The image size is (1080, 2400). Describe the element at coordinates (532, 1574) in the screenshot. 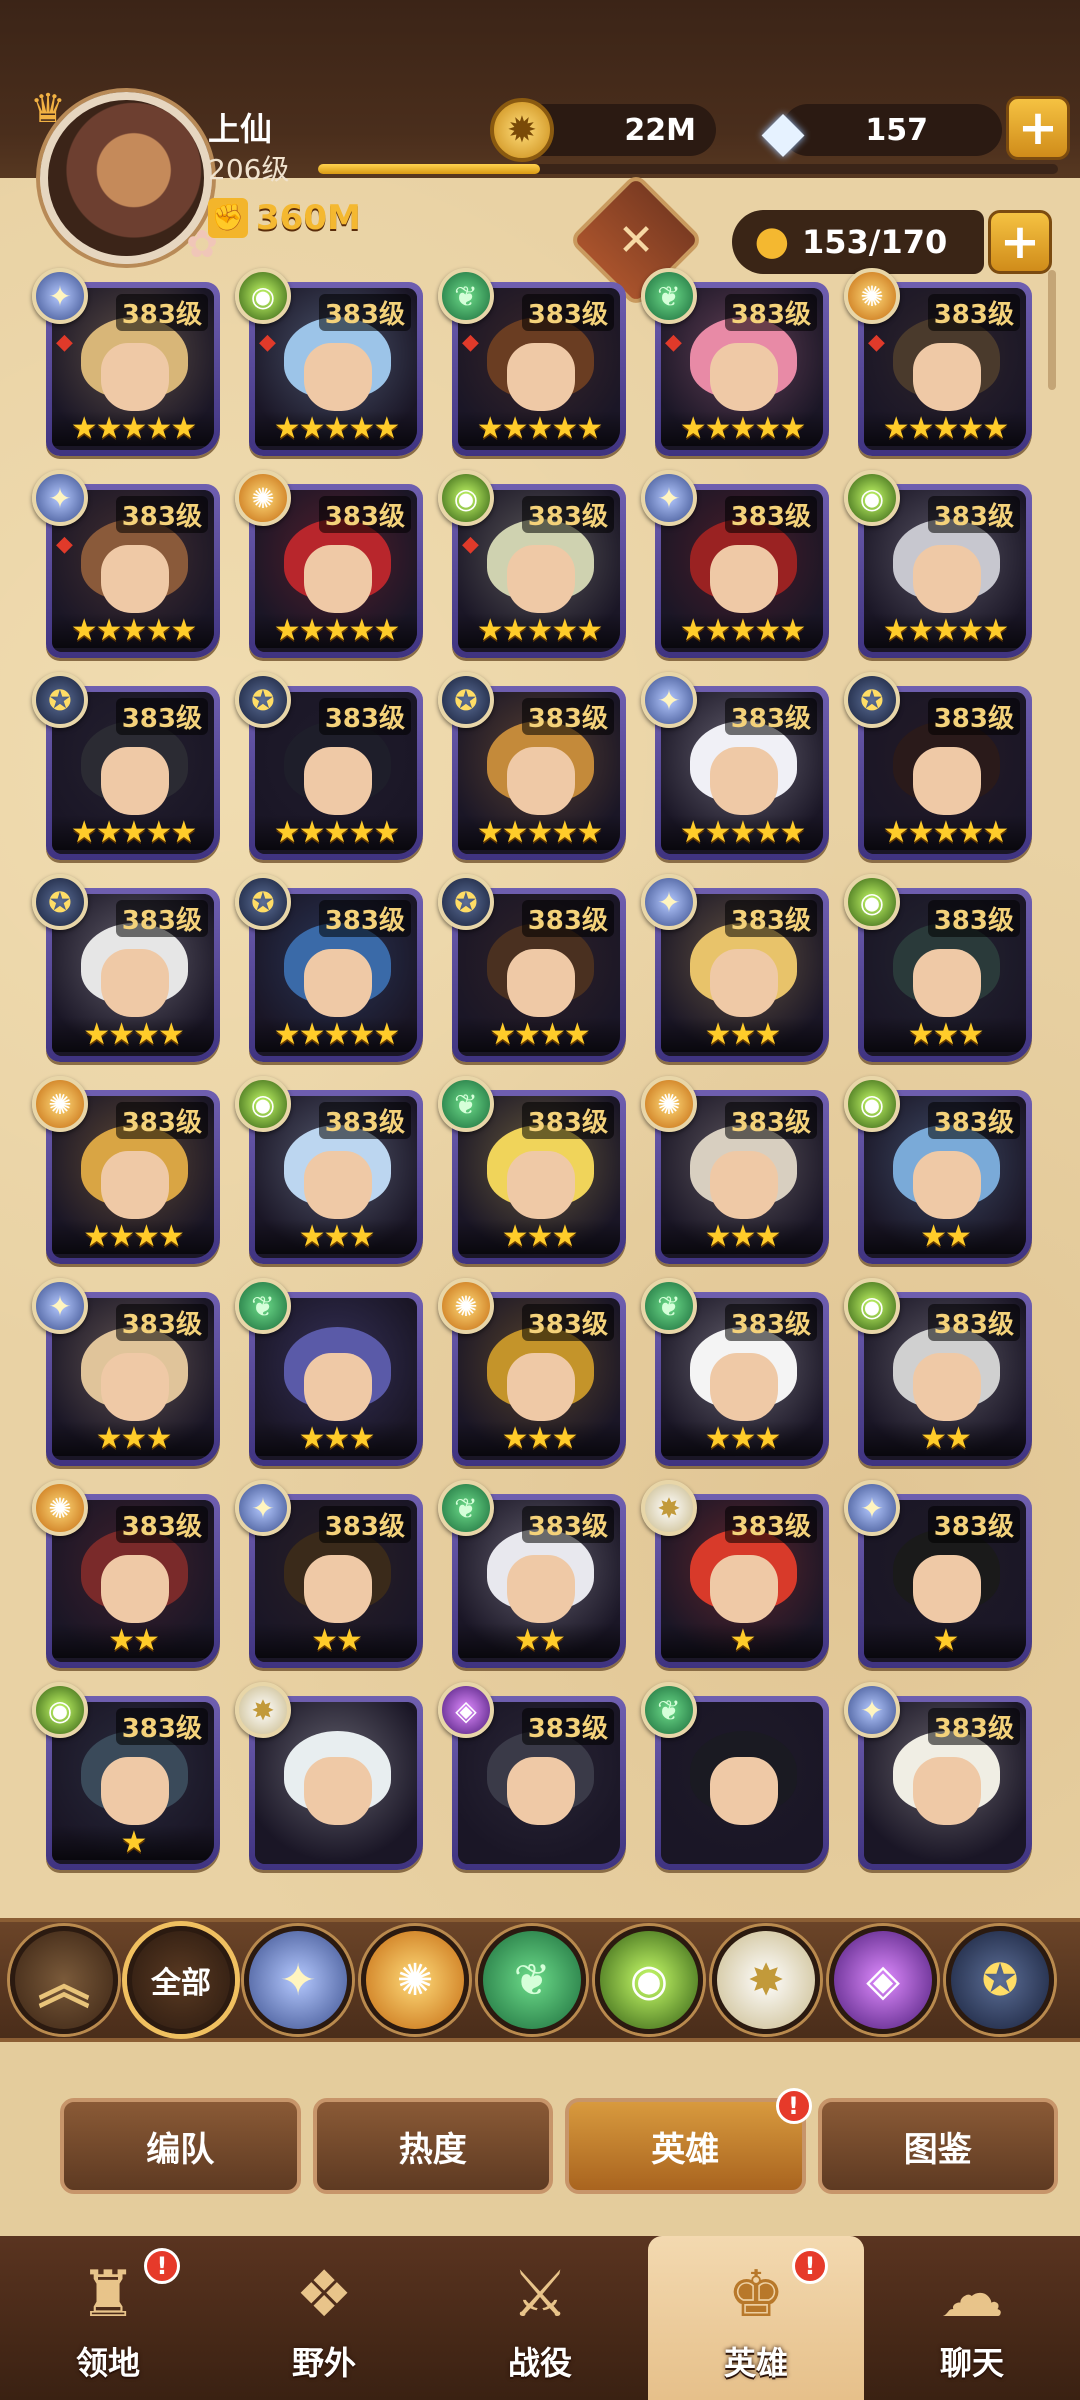

I see `hero-card: 383级 ★★ ❦` at that location.